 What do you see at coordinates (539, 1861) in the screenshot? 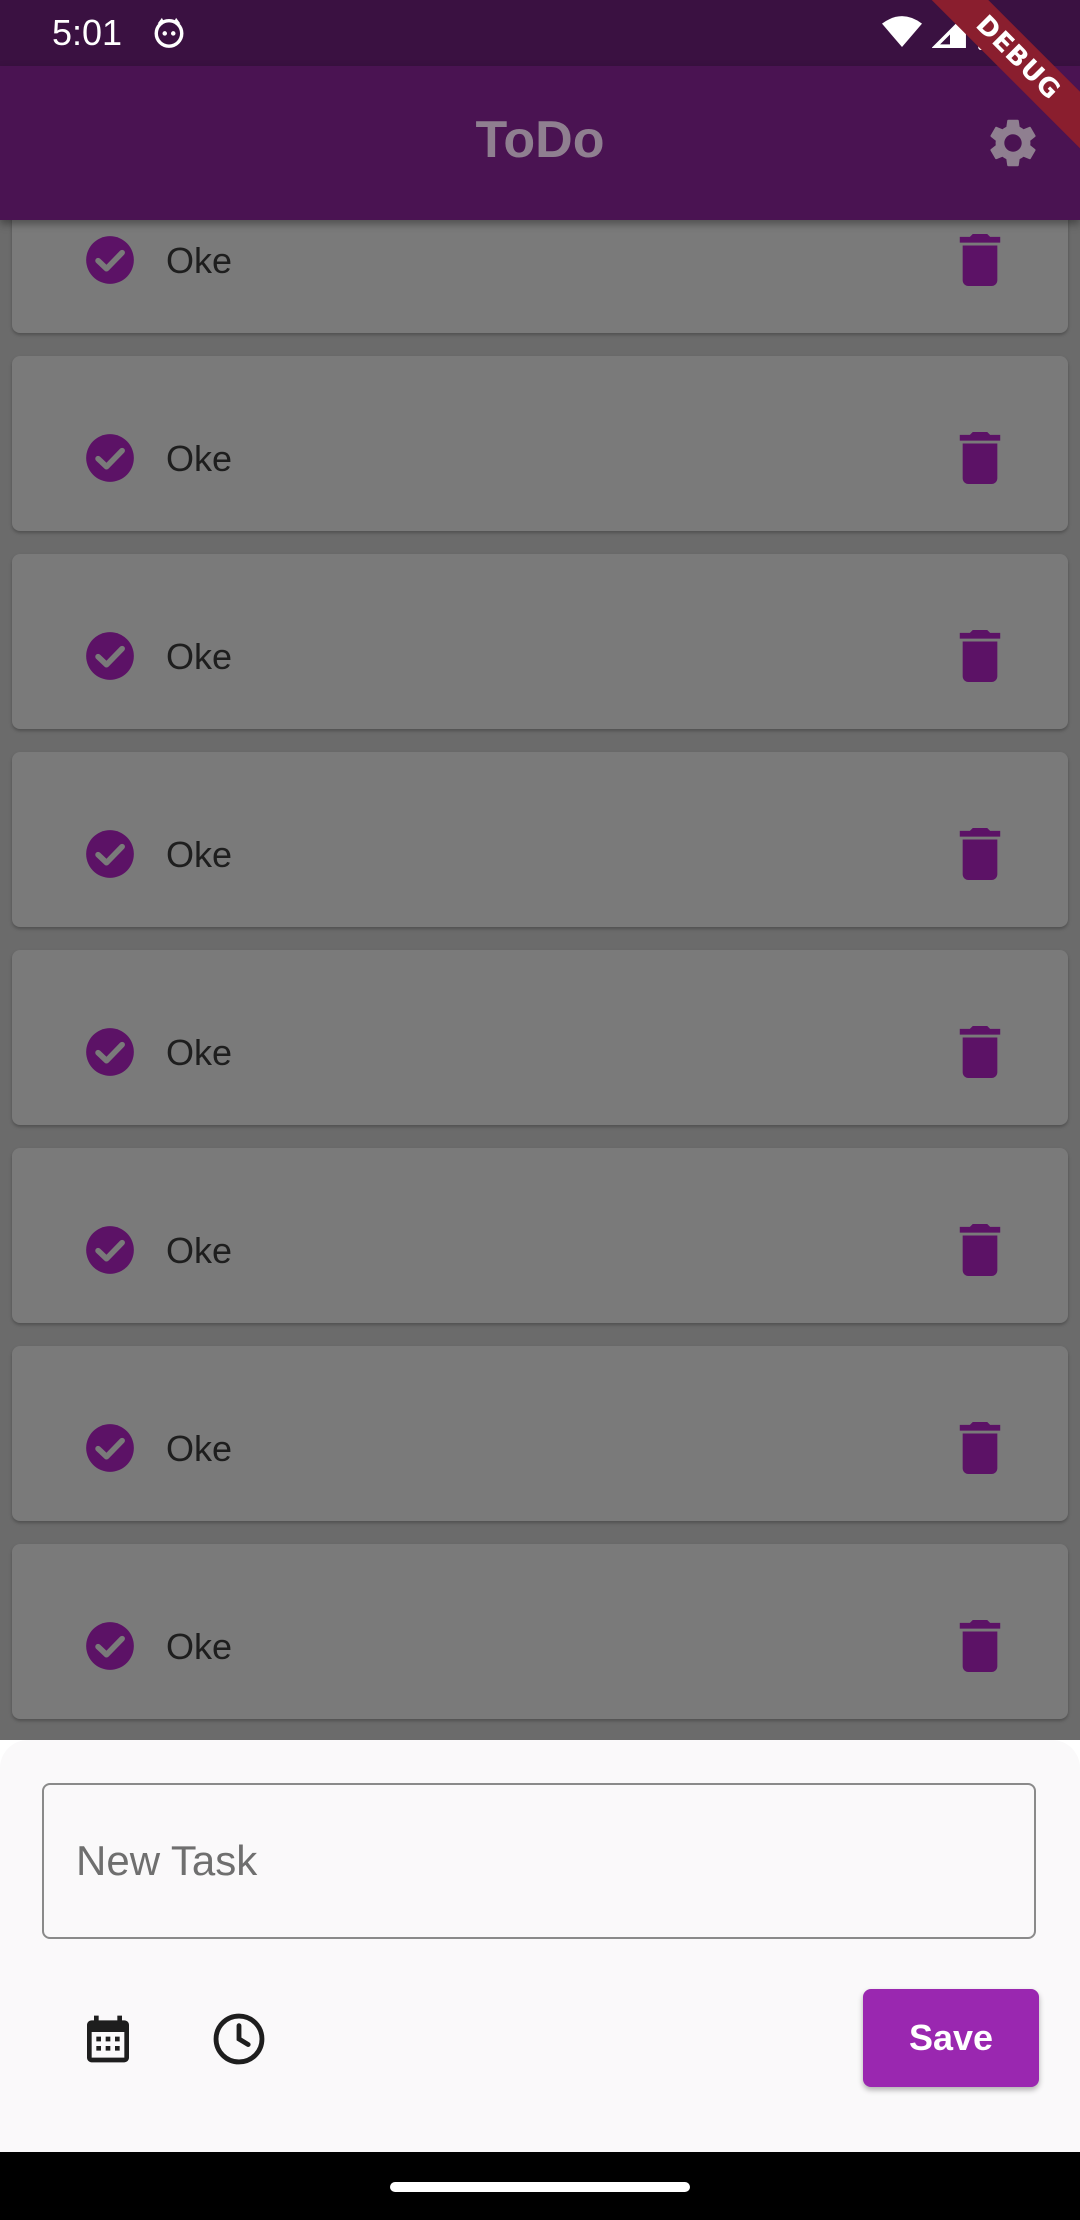
I see `new-task-input` at bounding box center [539, 1861].